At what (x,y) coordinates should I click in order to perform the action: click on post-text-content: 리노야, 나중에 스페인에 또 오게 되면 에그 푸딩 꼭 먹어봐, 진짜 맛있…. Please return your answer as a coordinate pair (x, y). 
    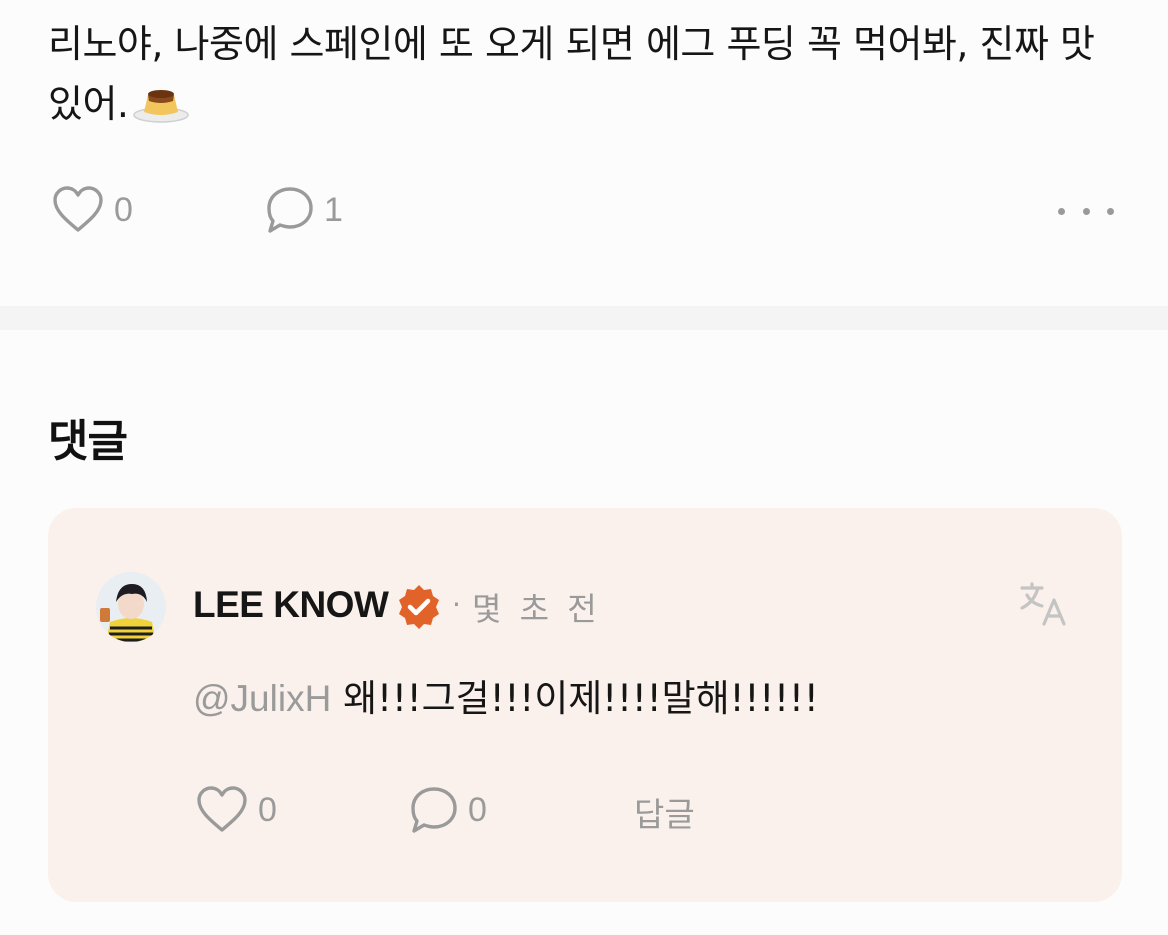
    Looking at the image, I should click on (571, 74).